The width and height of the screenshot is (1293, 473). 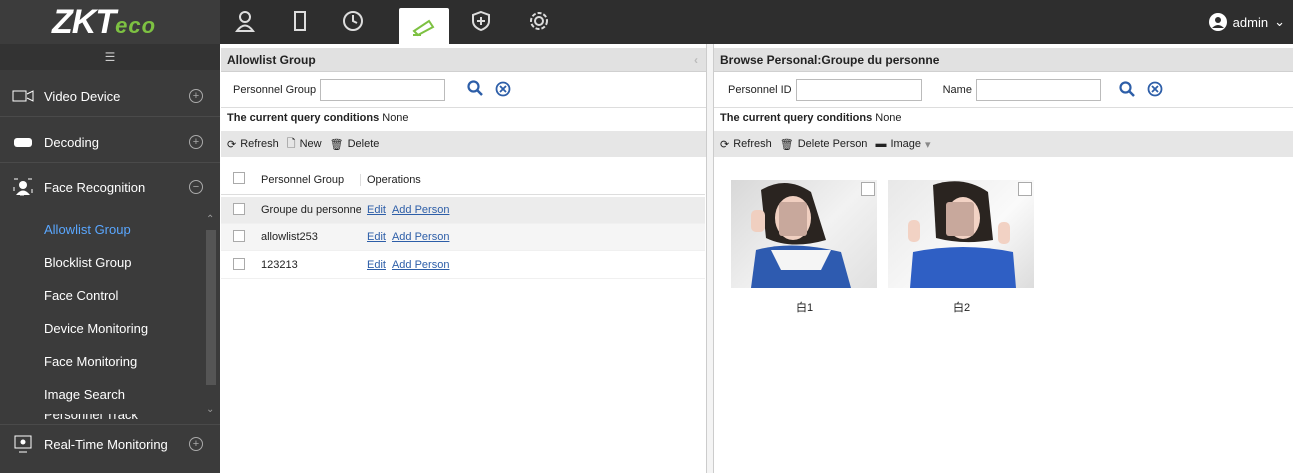 I want to click on photo-caption: 白2, so click(x=962, y=308).